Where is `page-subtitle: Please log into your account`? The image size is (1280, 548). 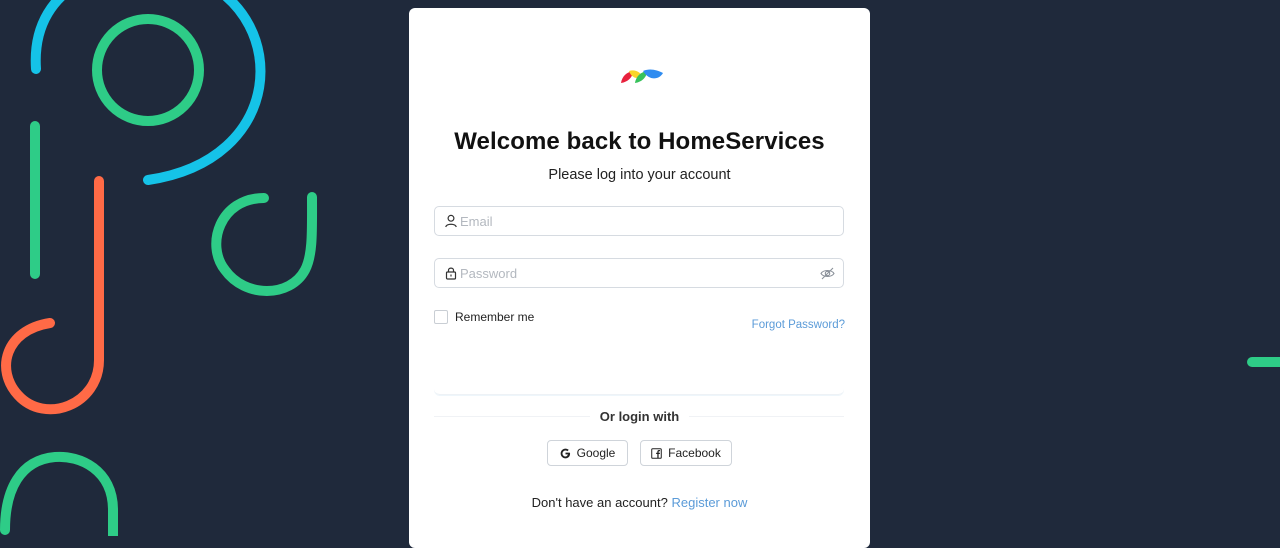
page-subtitle: Please log into your account is located at coordinates (639, 175).